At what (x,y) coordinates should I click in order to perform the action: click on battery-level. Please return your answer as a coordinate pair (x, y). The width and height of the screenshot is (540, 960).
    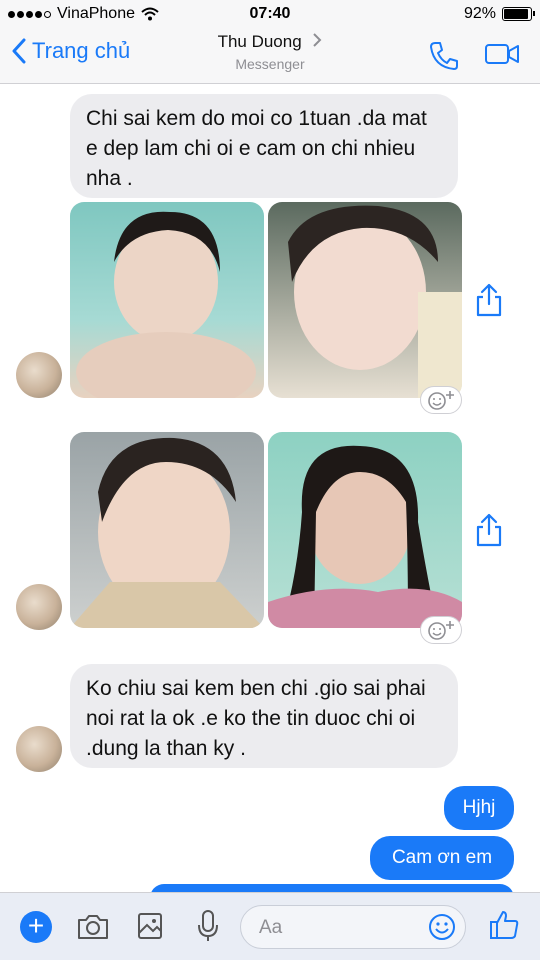
    Looking at the image, I should click on (516, 14).